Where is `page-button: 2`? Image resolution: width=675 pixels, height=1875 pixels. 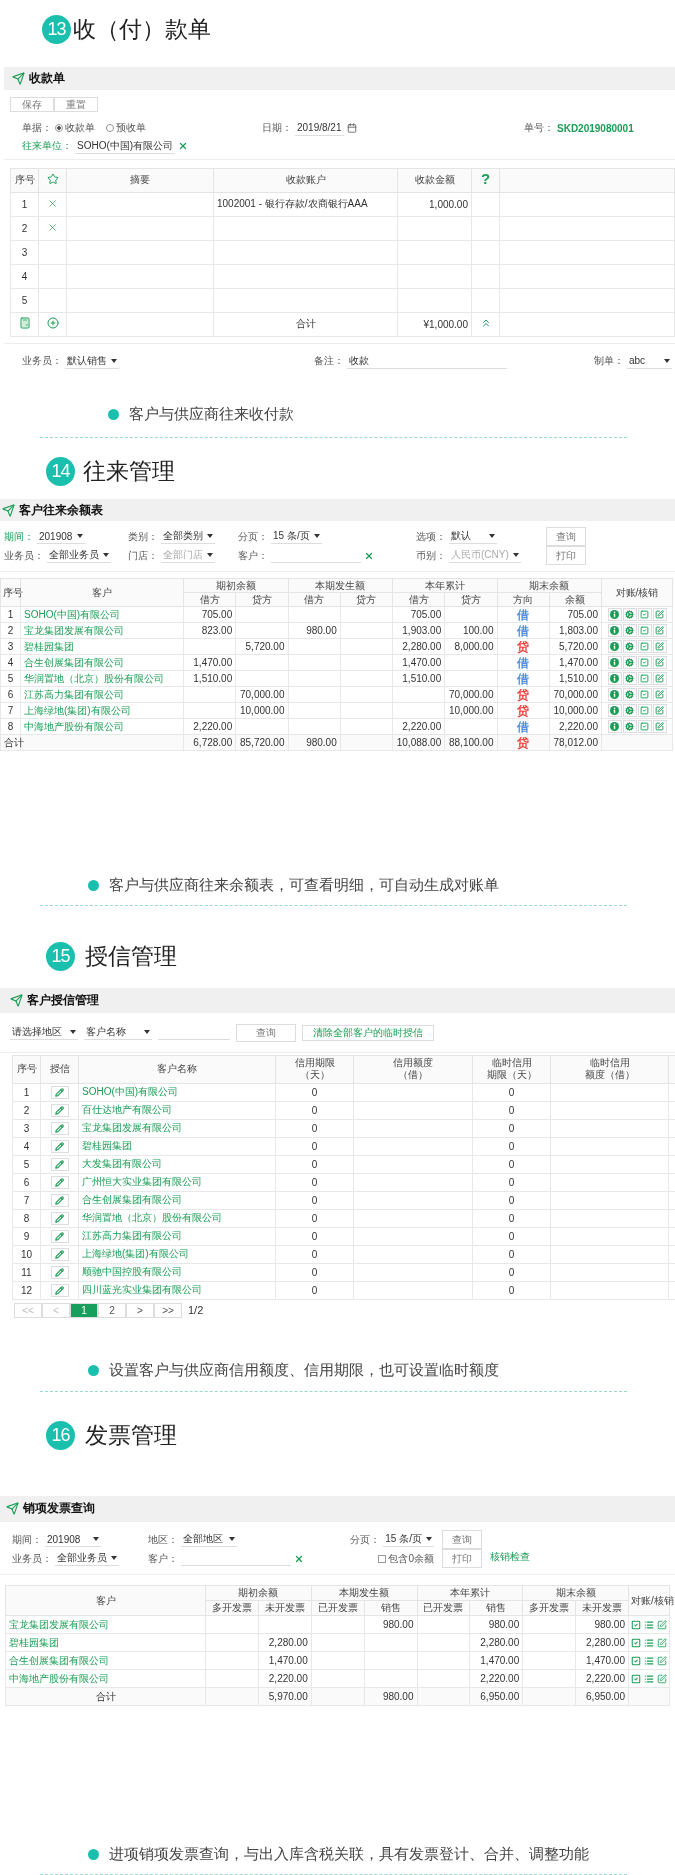 page-button: 2 is located at coordinates (112, 1310).